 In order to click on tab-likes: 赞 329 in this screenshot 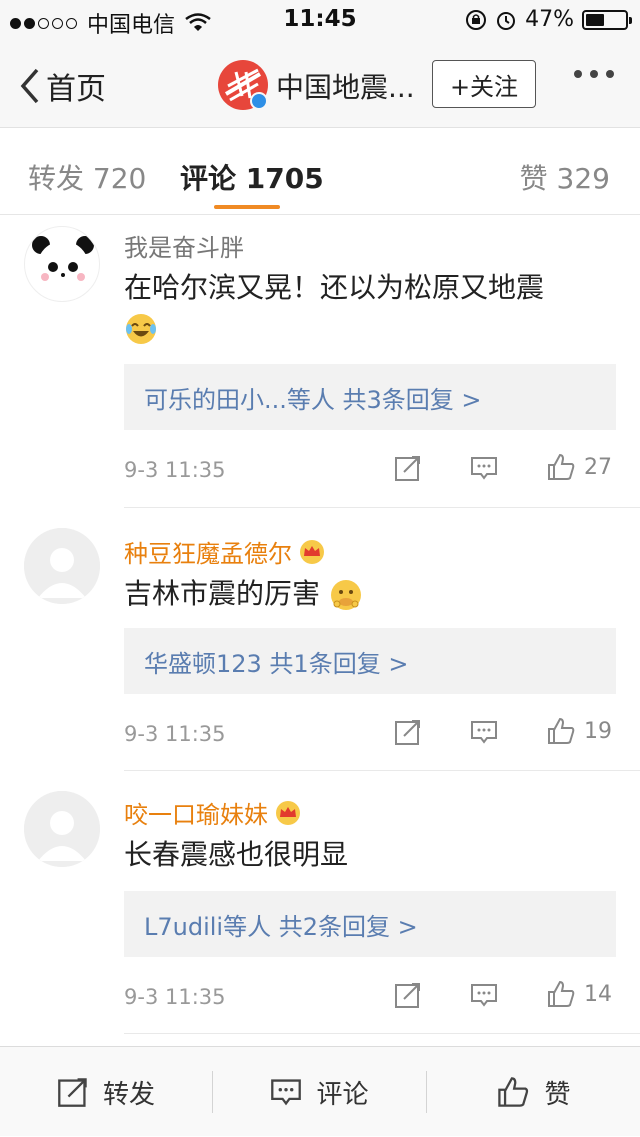, I will do `click(565, 177)`.